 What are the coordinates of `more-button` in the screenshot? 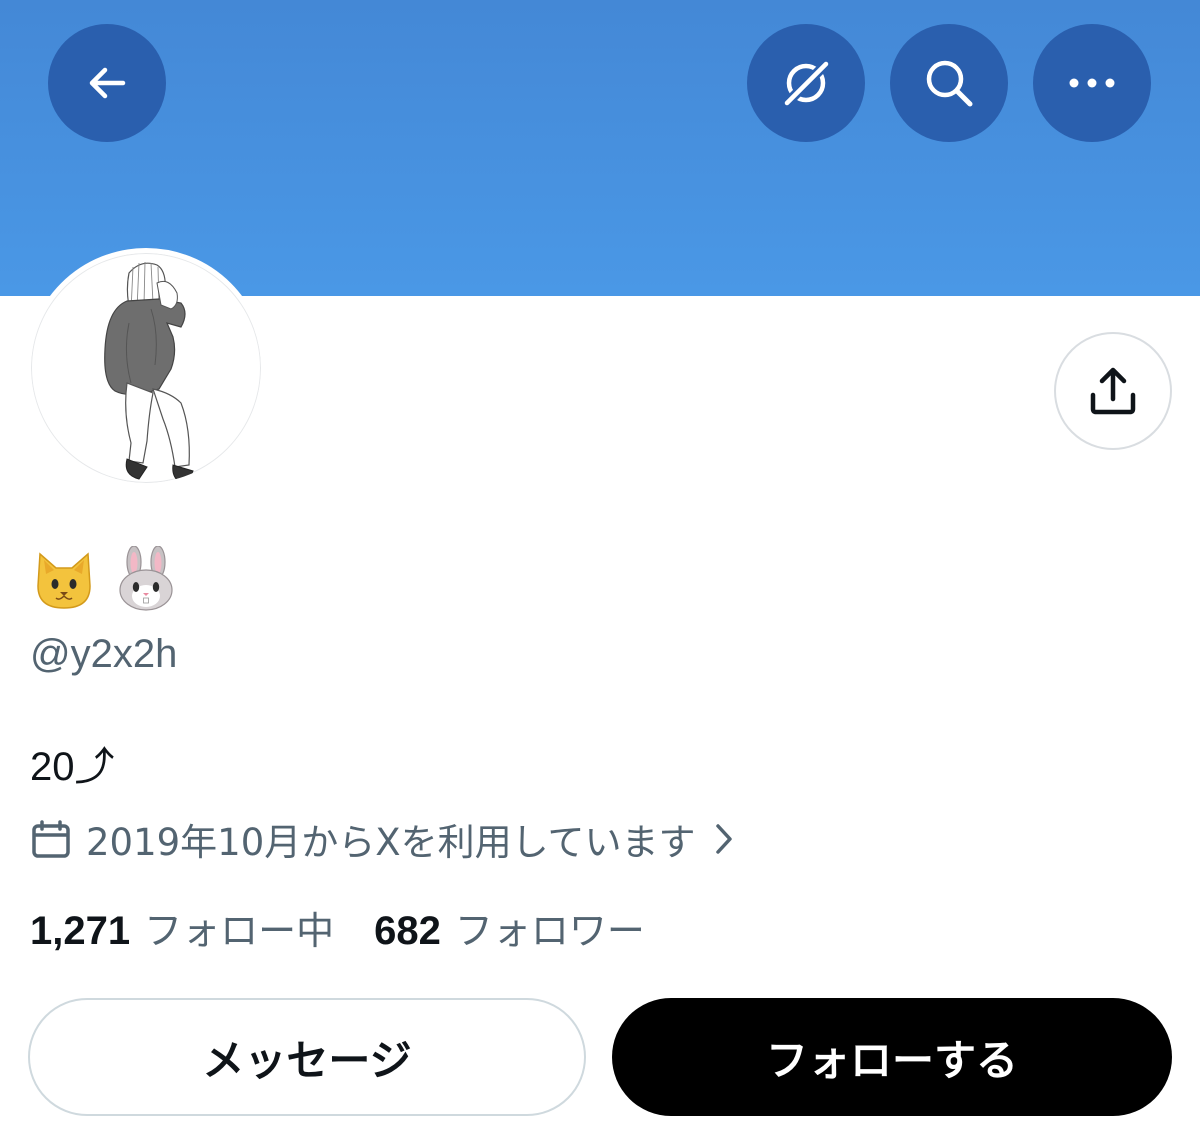 It's located at (1092, 83).